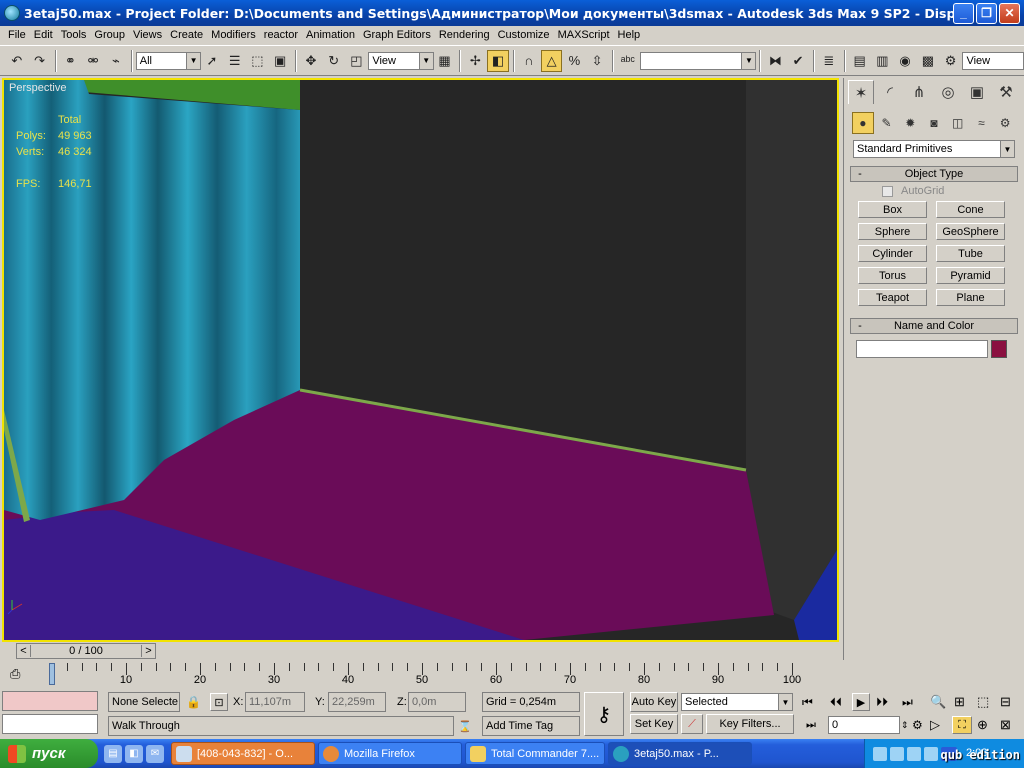 The image size is (1024, 768). Describe the element at coordinates (464, 35) in the screenshot. I see `menu-rendering: Rendering` at that location.